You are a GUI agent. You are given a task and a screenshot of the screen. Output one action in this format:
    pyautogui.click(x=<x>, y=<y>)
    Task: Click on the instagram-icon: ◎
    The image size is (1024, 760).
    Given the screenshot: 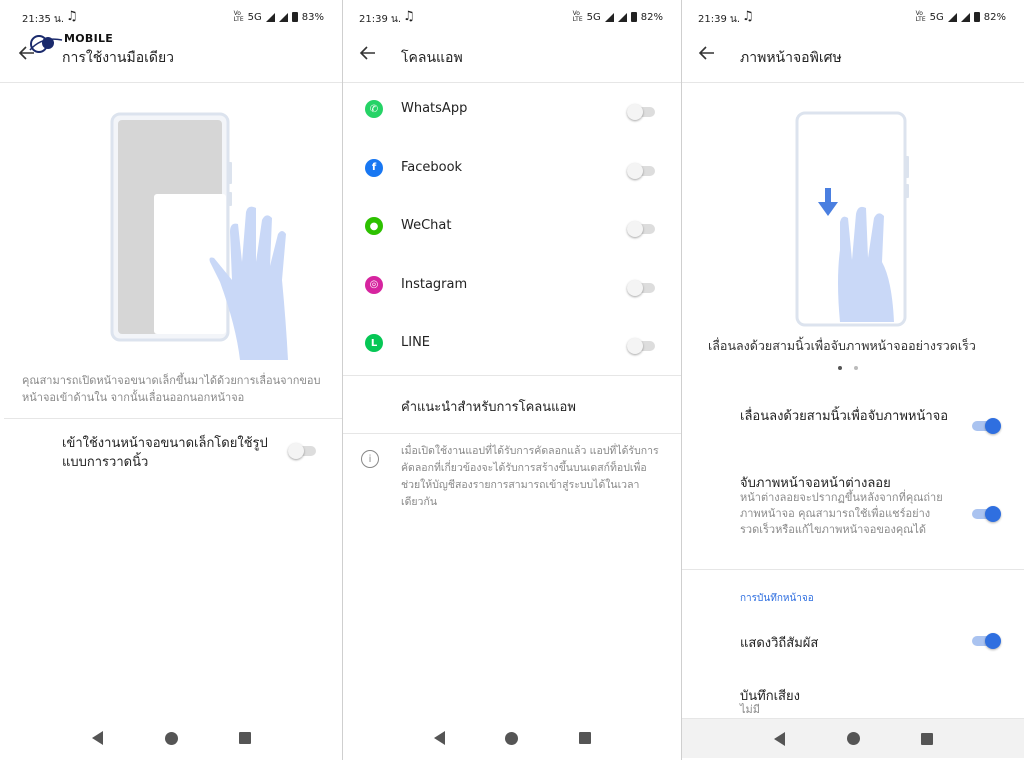 What is the action you would take?
    pyautogui.click(x=374, y=284)
    